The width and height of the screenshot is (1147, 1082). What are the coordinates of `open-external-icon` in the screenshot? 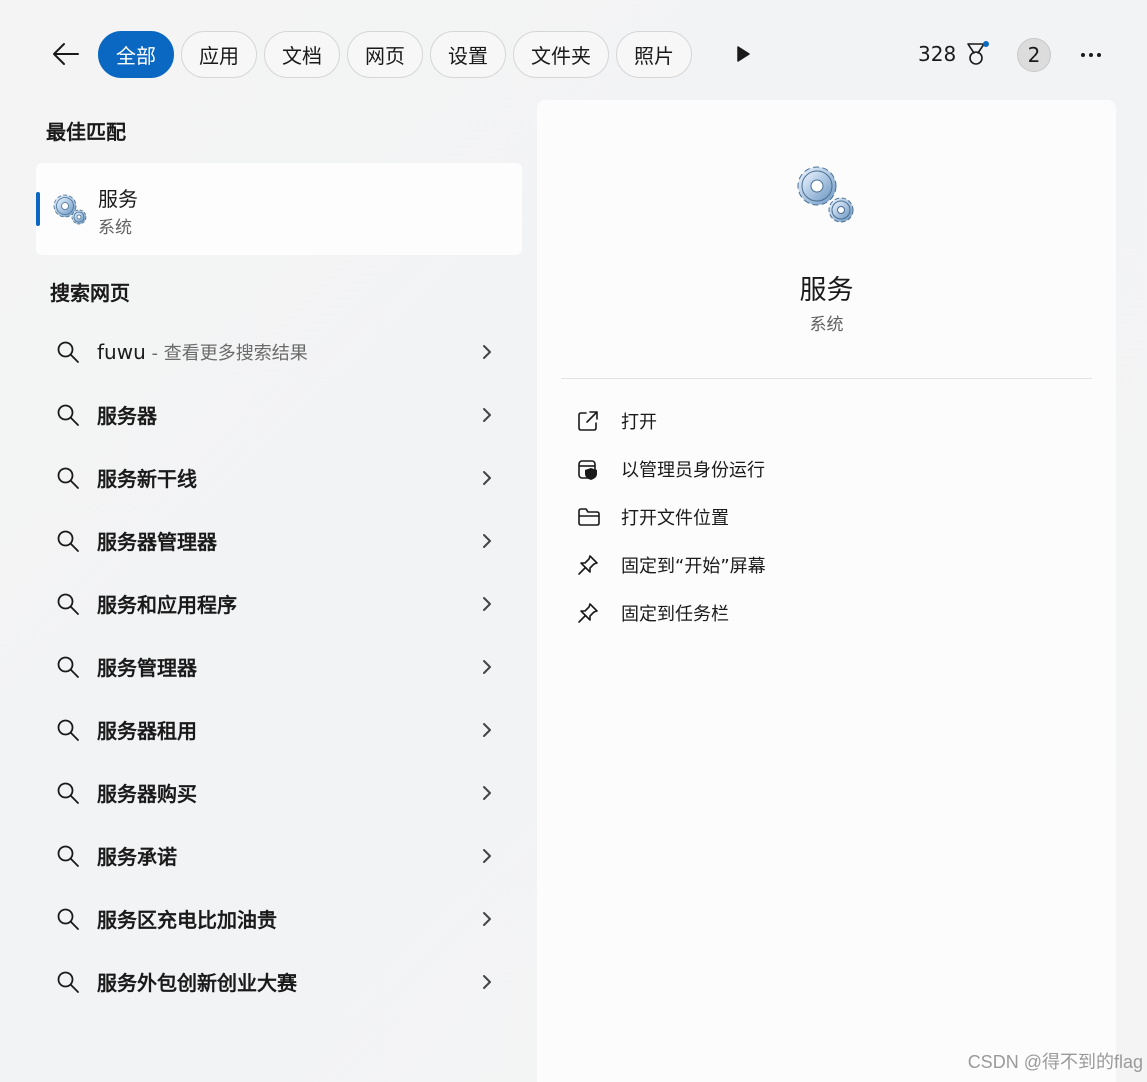 It's located at (588, 421).